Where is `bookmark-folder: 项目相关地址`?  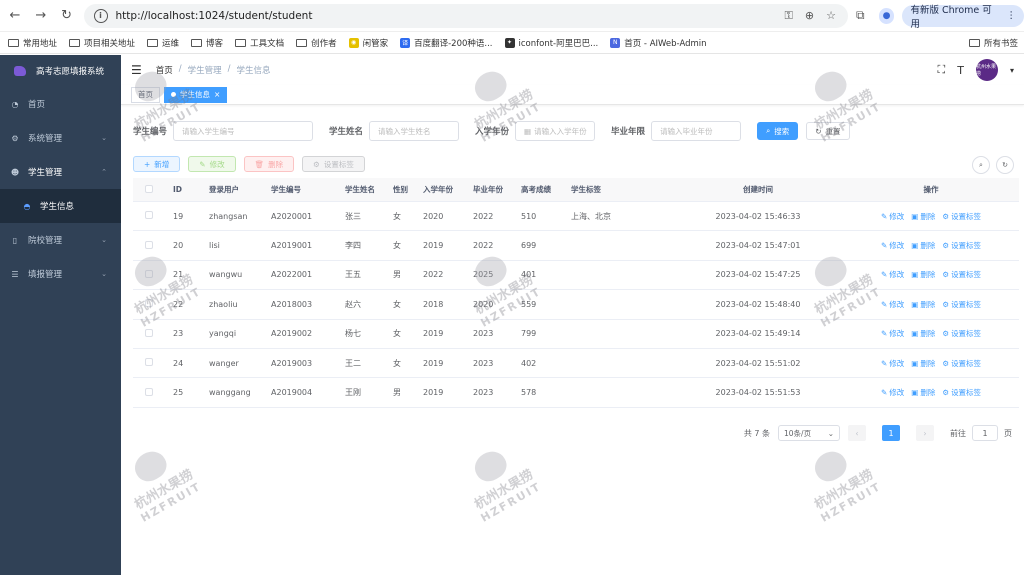
bookmark-folder: 项目相关地址 is located at coordinates (102, 43).